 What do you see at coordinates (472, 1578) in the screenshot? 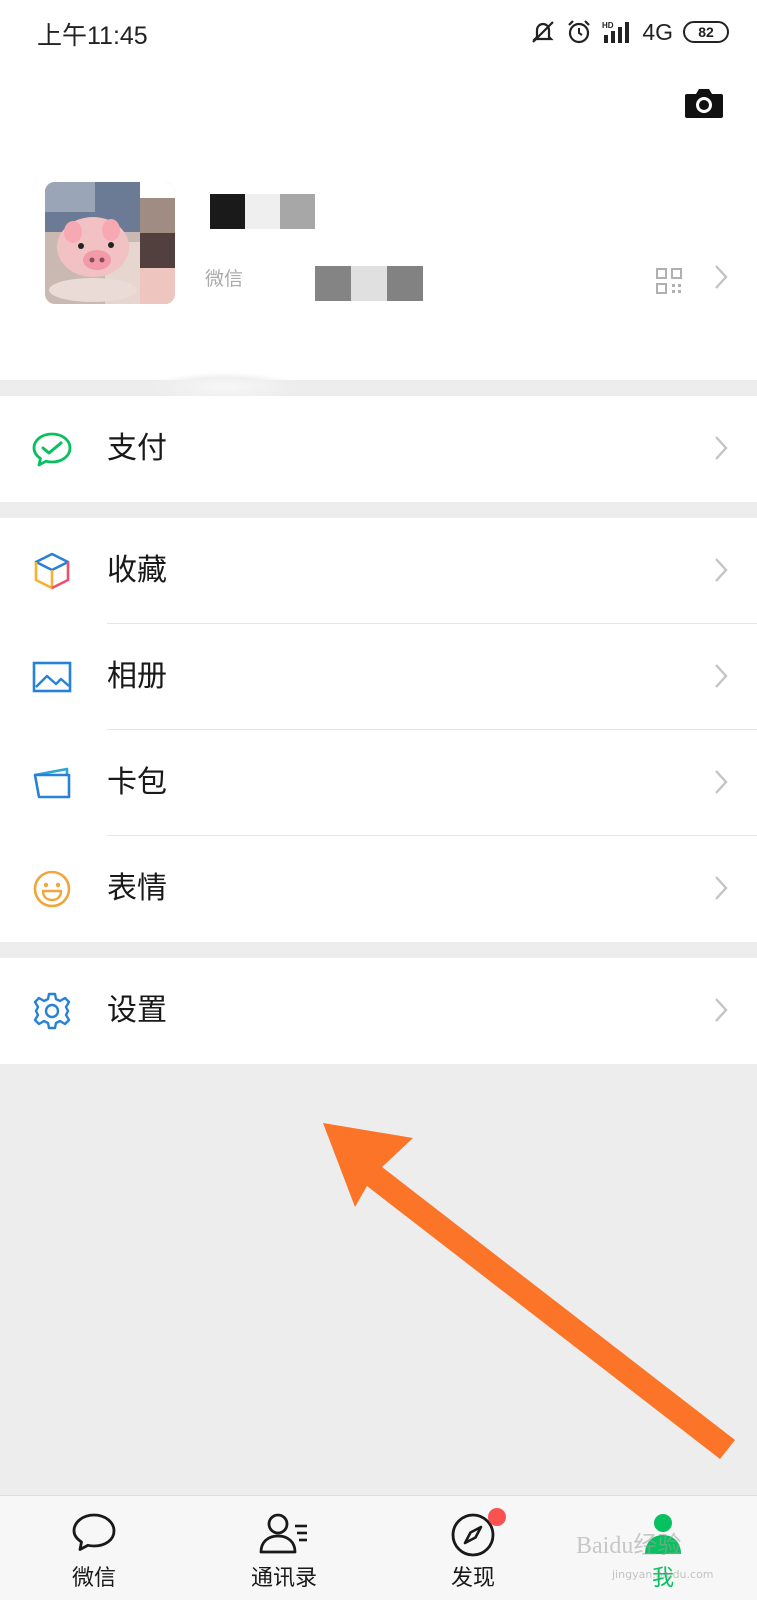
I see `tab-label-discover: 发现` at bounding box center [472, 1578].